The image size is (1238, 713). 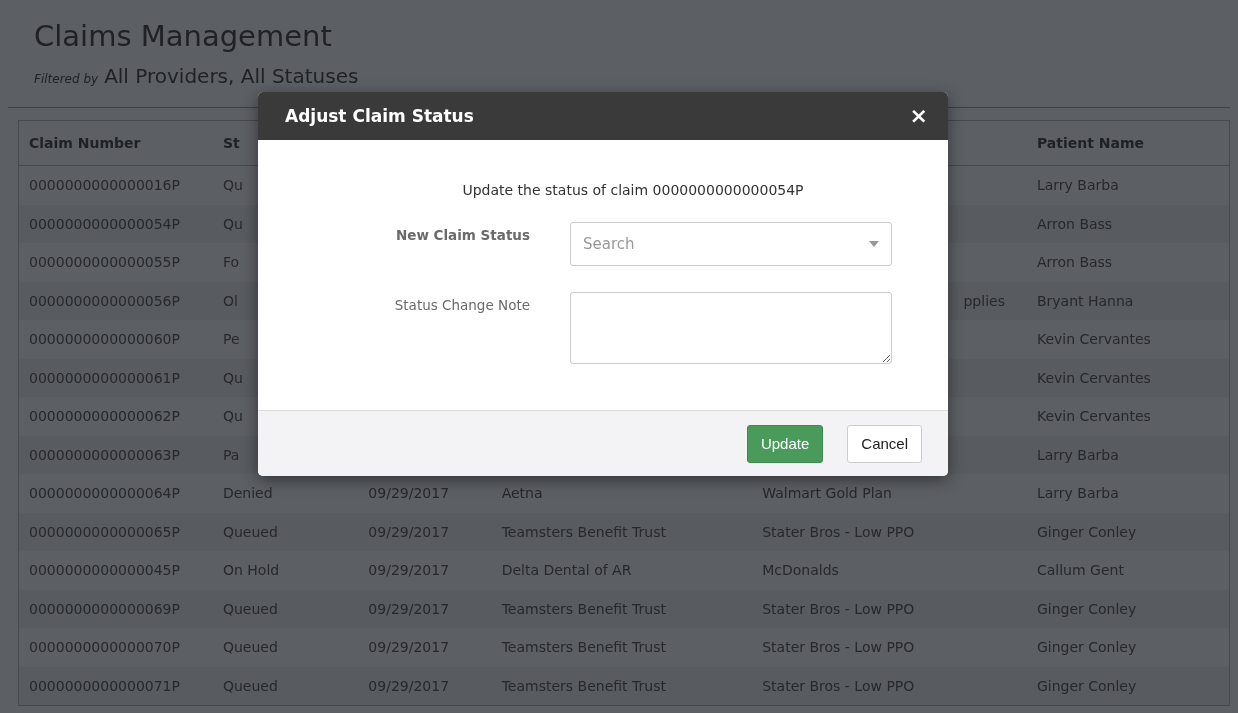 What do you see at coordinates (104, 570) in the screenshot?
I see `table-cell: 0000000000000045P` at bounding box center [104, 570].